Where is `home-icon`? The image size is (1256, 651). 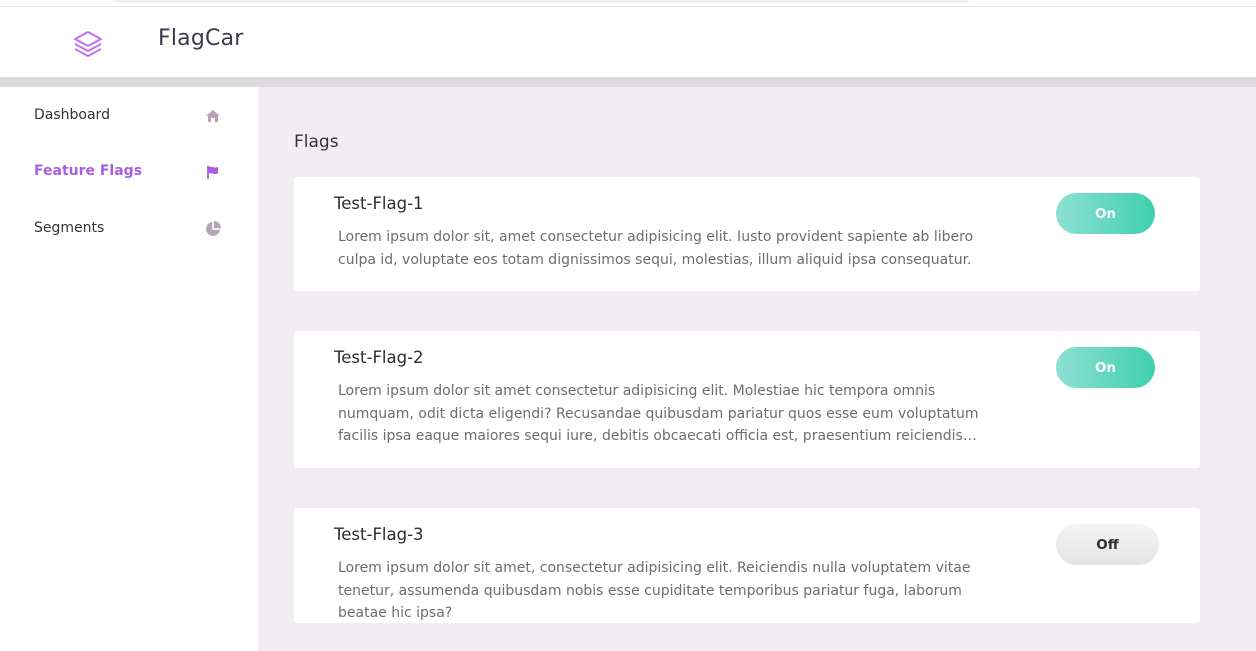 home-icon is located at coordinates (213, 116).